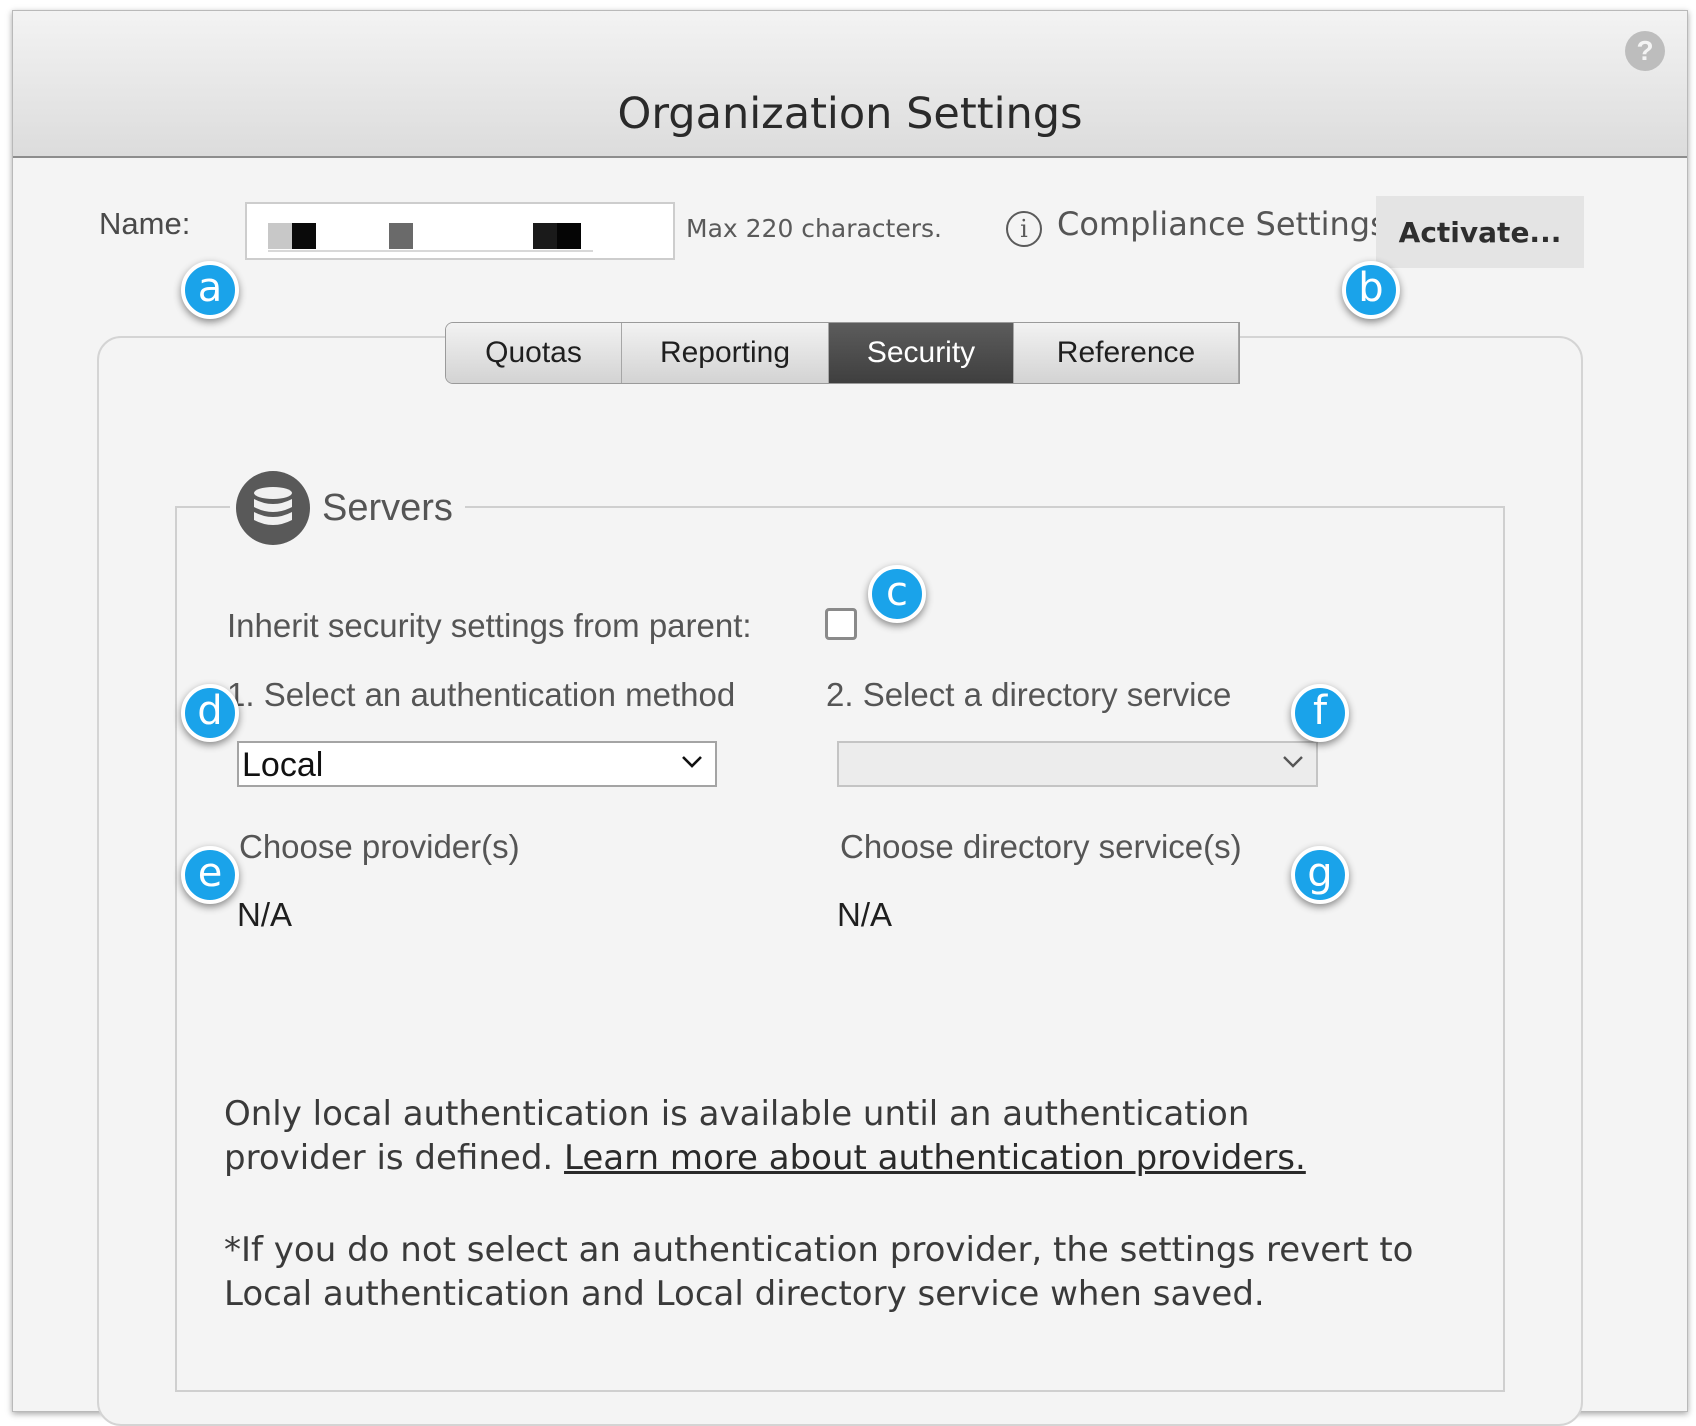 The height and width of the screenshot is (1426, 1696). I want to click on tab-reference: Reference, so click(1126, 353).